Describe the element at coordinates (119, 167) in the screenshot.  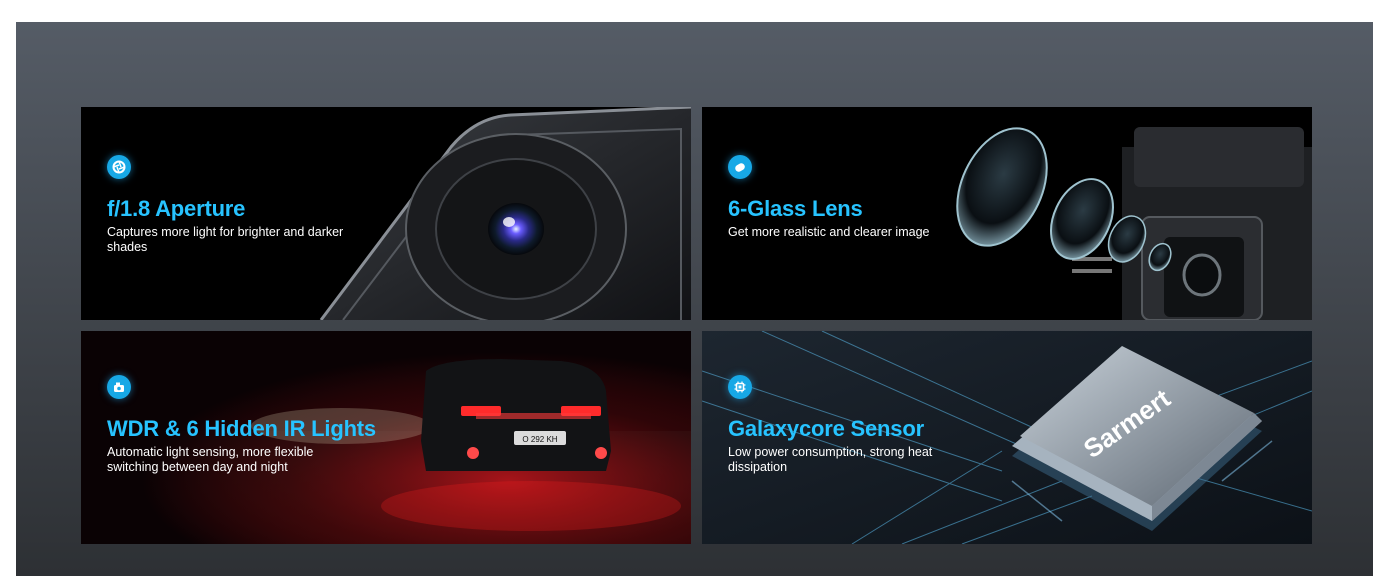
I see `aperture-icon` at that location.